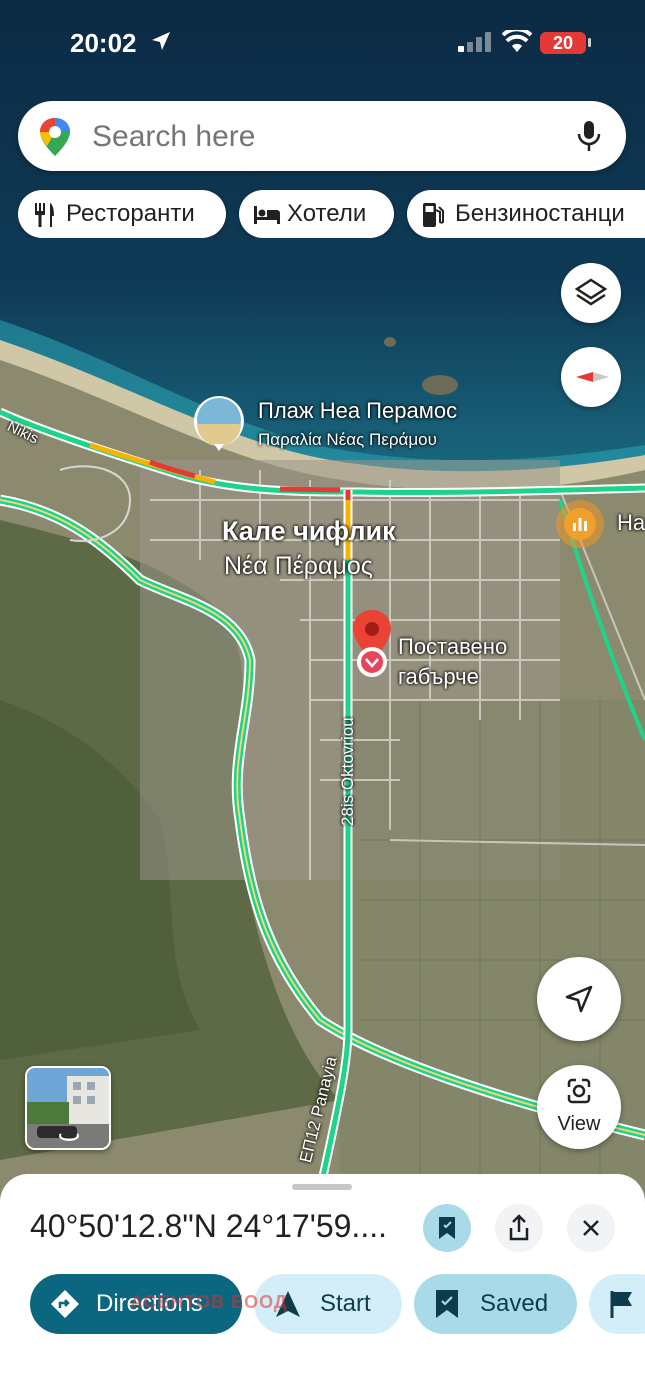  I want to click on chip-gas-stations: Бензиностанци, so click(526, 214).